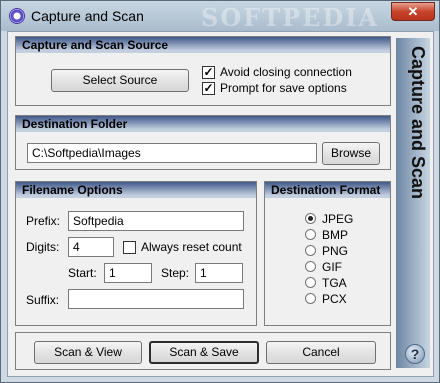 This screenshot has height=383, width=440. What do you see at coordinates (75, 124) in the screenshot?
I see `destination-group-title: Destination Folder` at bounding box center [75, 124].